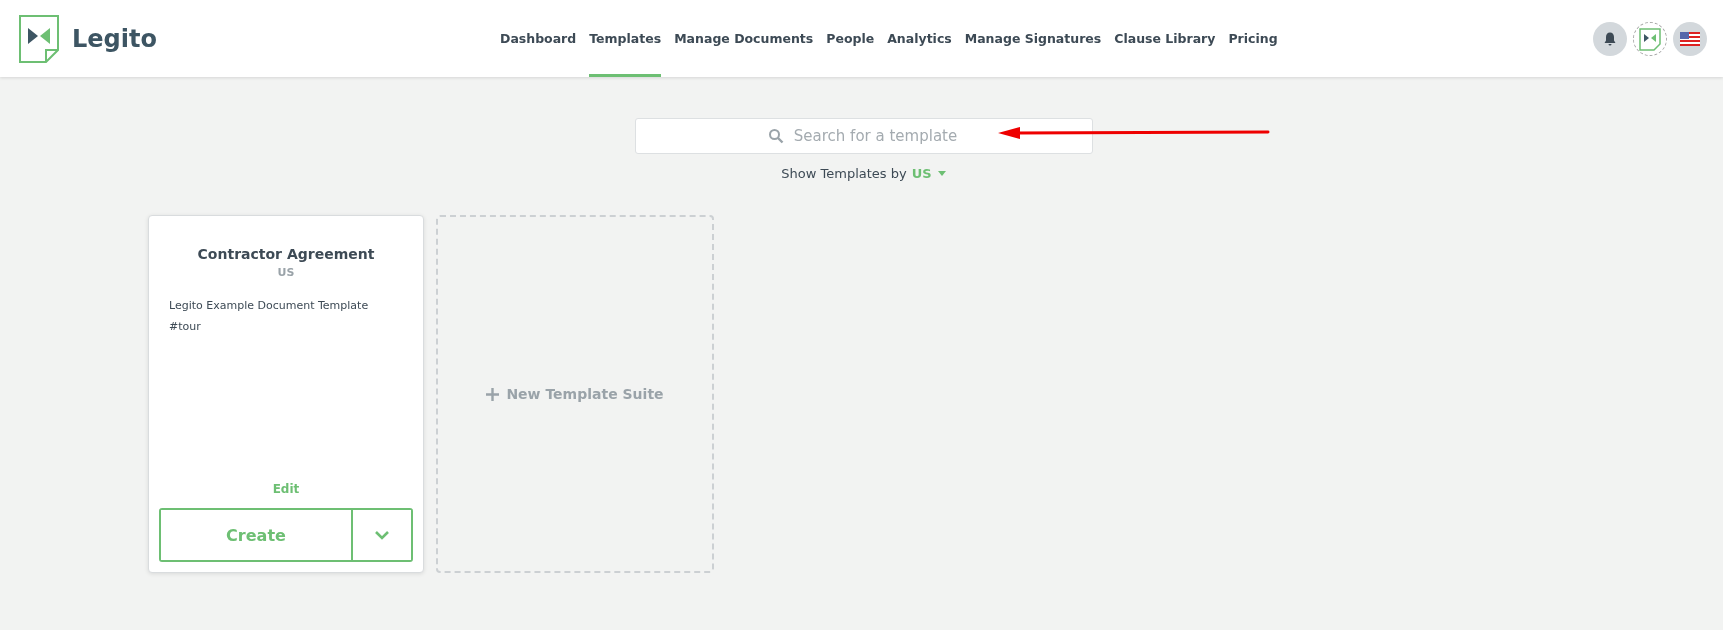 The image size is (1723, 630). Describe the element at coordinates (625, 38) in the screenshot. I see `nav-tab: Templates` at that location.